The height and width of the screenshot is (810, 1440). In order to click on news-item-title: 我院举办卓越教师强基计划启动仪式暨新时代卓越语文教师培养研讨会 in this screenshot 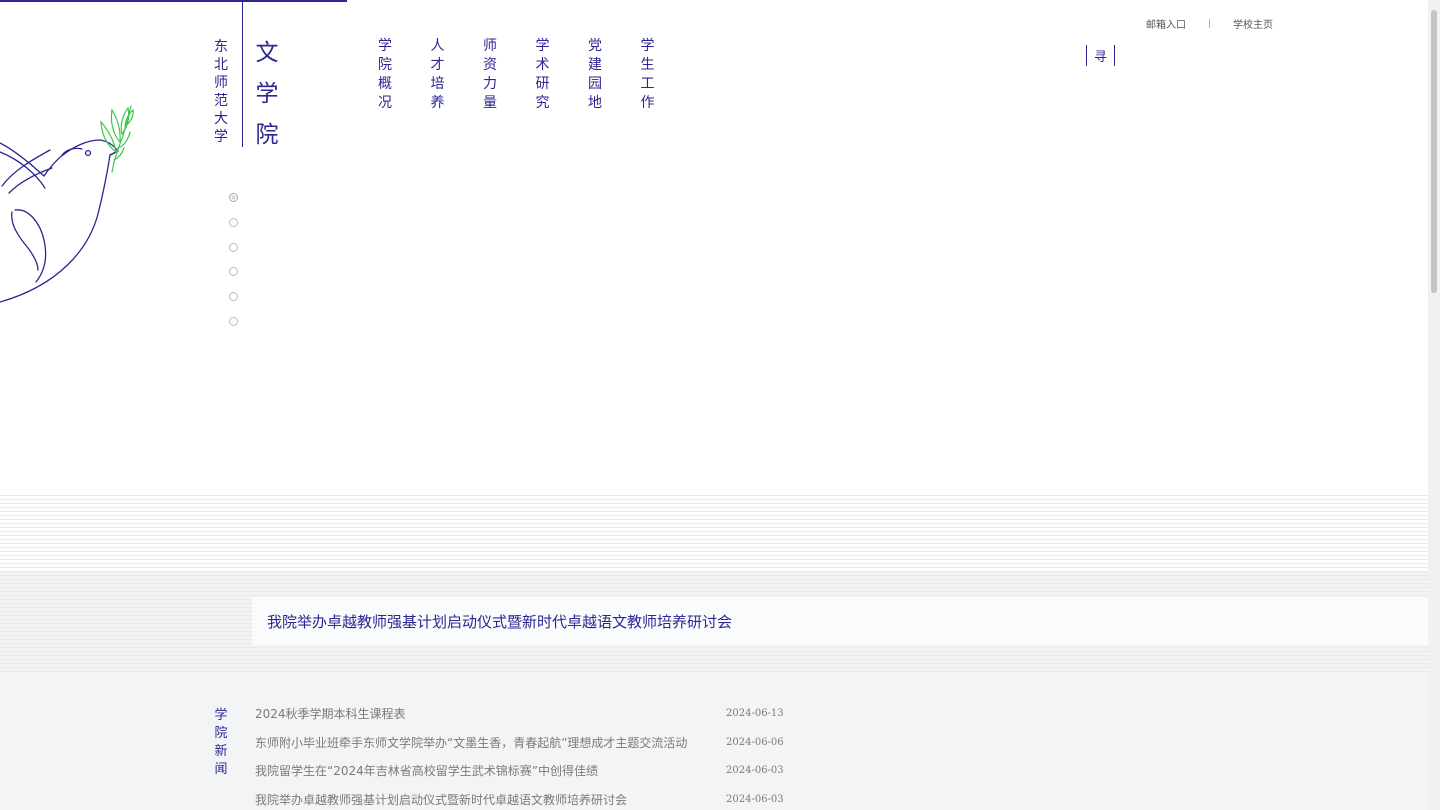, I will do `click(480, 800)`.